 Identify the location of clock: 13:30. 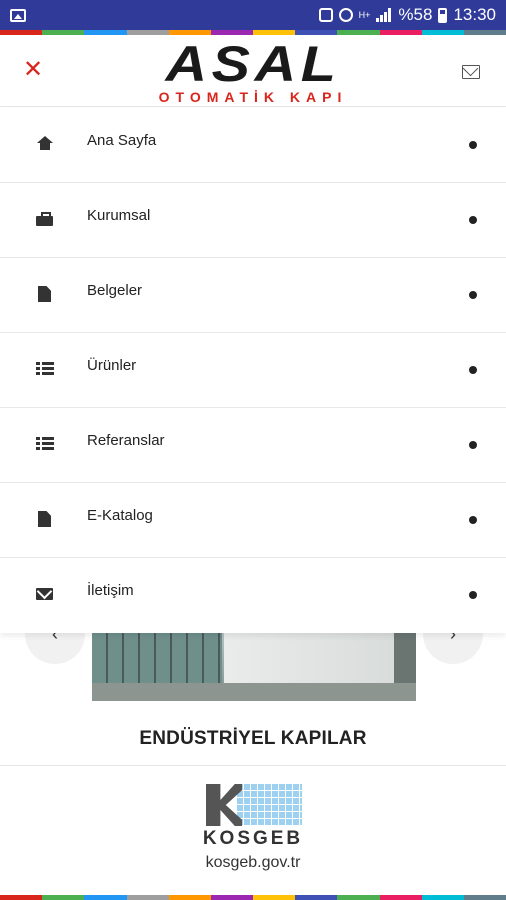
(474, 14).